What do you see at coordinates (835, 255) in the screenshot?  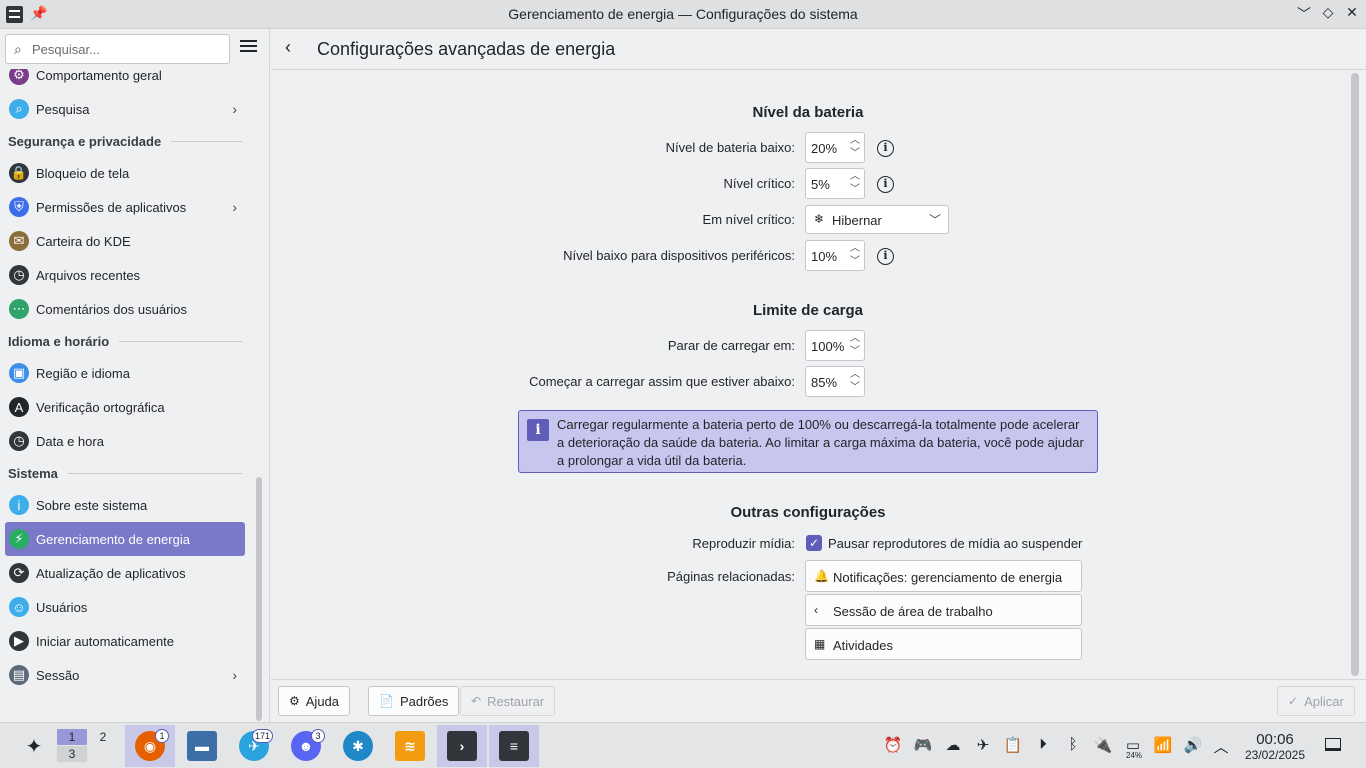 I see `peripheral-level-spinbox: 10% ︿ ﹀` at bounding box center [835, 255].